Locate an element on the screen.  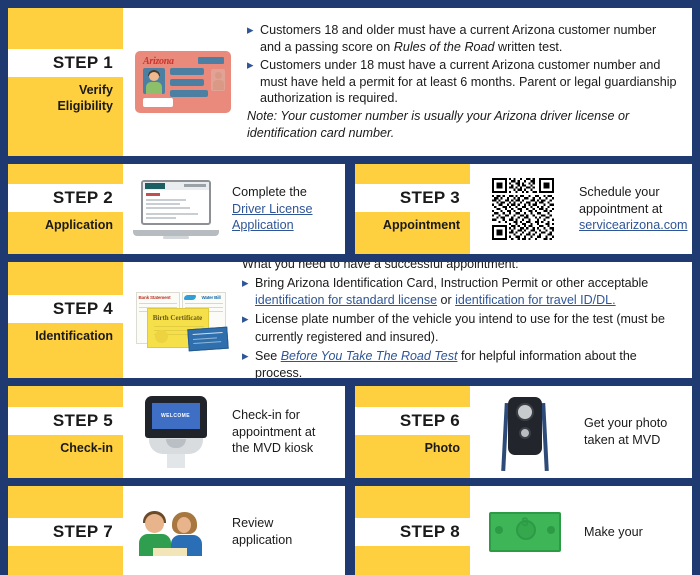
step-8-label-block: STEP 8 is located at coordinates (412, 530).